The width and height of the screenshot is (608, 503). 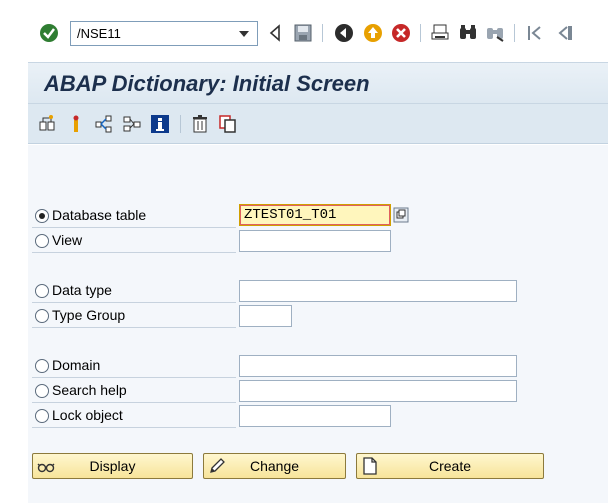 What do you see at coordinates (134, 292) in the screenshot?
I see `radio-data-type: Data type` at bounding box center [134, 292].